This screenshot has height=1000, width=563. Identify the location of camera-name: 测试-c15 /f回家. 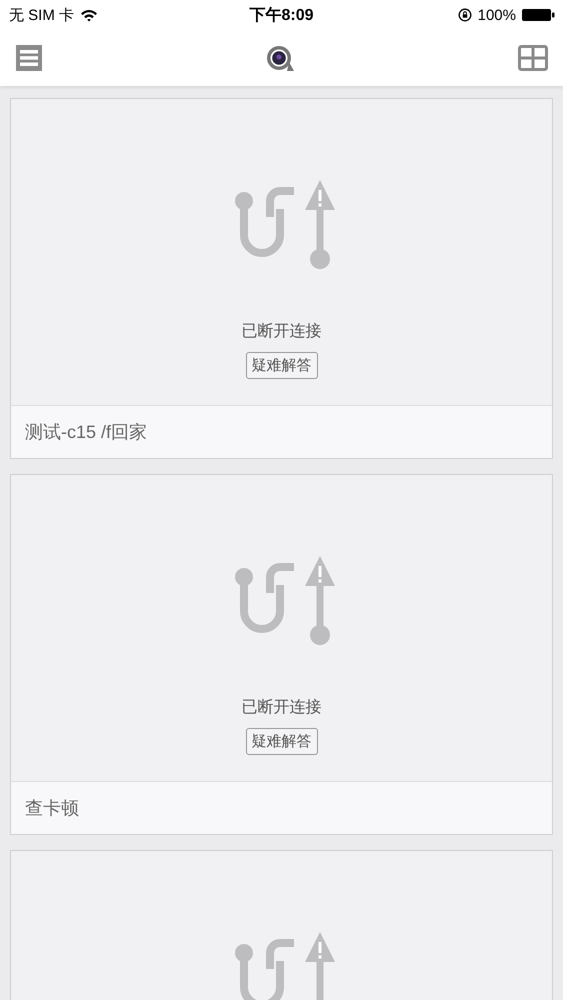
(86, 432).